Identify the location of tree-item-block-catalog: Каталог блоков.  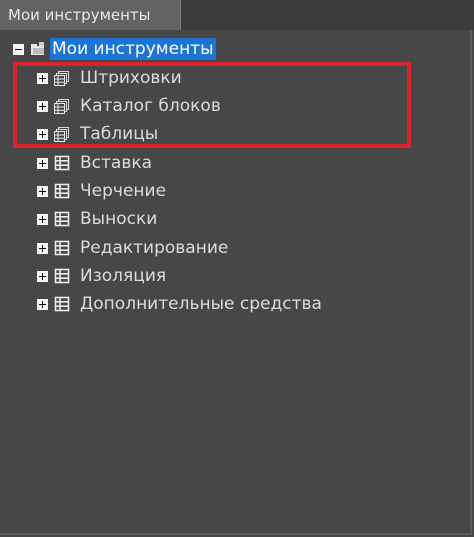
(130, 106).